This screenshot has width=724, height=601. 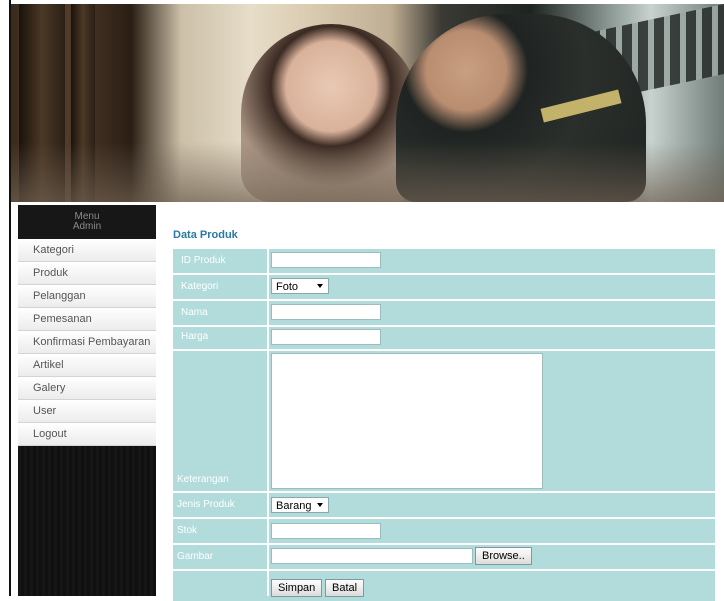 What do you see at coordinates (87, 296) in the screenshot?
I see `sidebar-item-pelanggan: Pelanggan` at bounding box center [87, 296].